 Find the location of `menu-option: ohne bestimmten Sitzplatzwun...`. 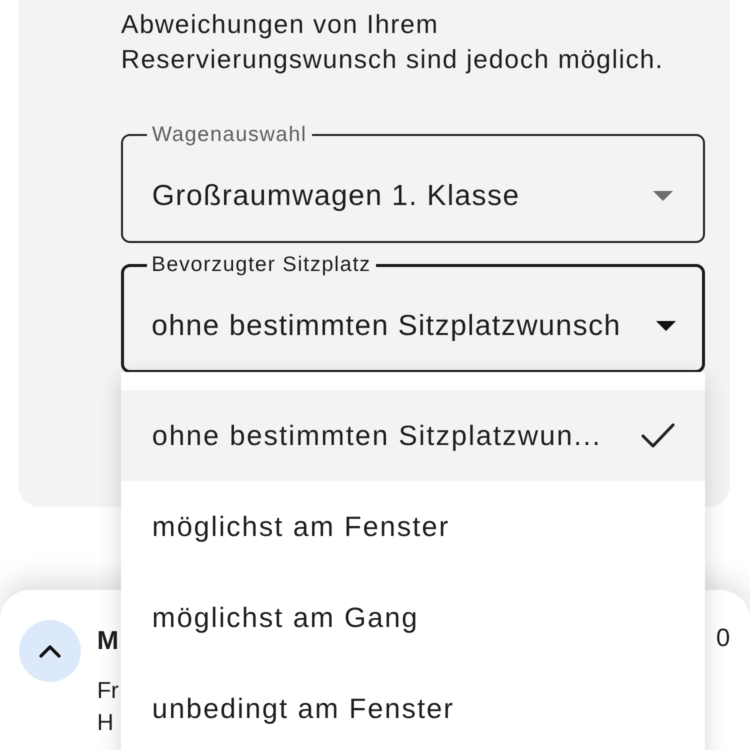

menu-option: ohne bestimmten Sitzplatzwun... is located at coordinates (413, 435).